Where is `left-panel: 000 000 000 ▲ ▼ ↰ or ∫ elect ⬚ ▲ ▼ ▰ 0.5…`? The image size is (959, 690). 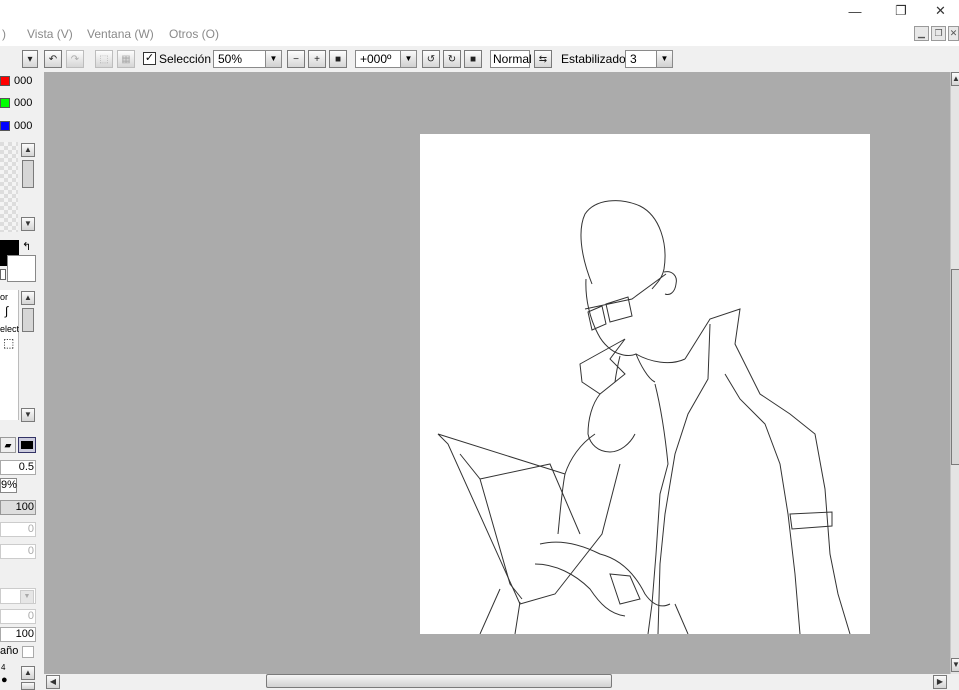 left-panel: 000 000 000 ▲ ▼ ↰ or ∫ elect ⬚ ▲ ▼ ▰ 0.5… is located at coordinates (20, 381).